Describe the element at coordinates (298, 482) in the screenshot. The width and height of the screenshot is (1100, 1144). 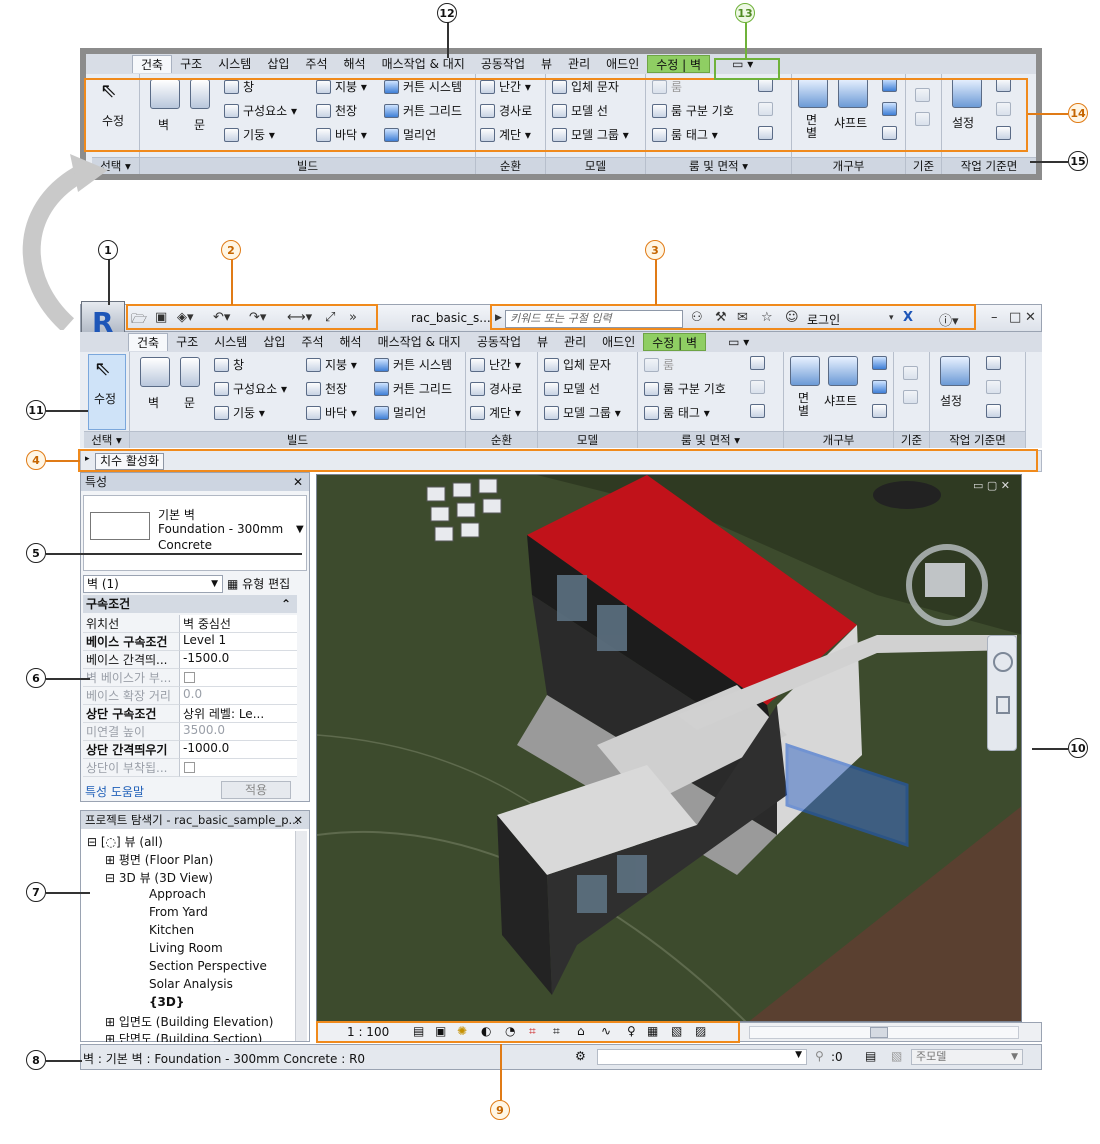
I see `close-icon: ✕` at that location.